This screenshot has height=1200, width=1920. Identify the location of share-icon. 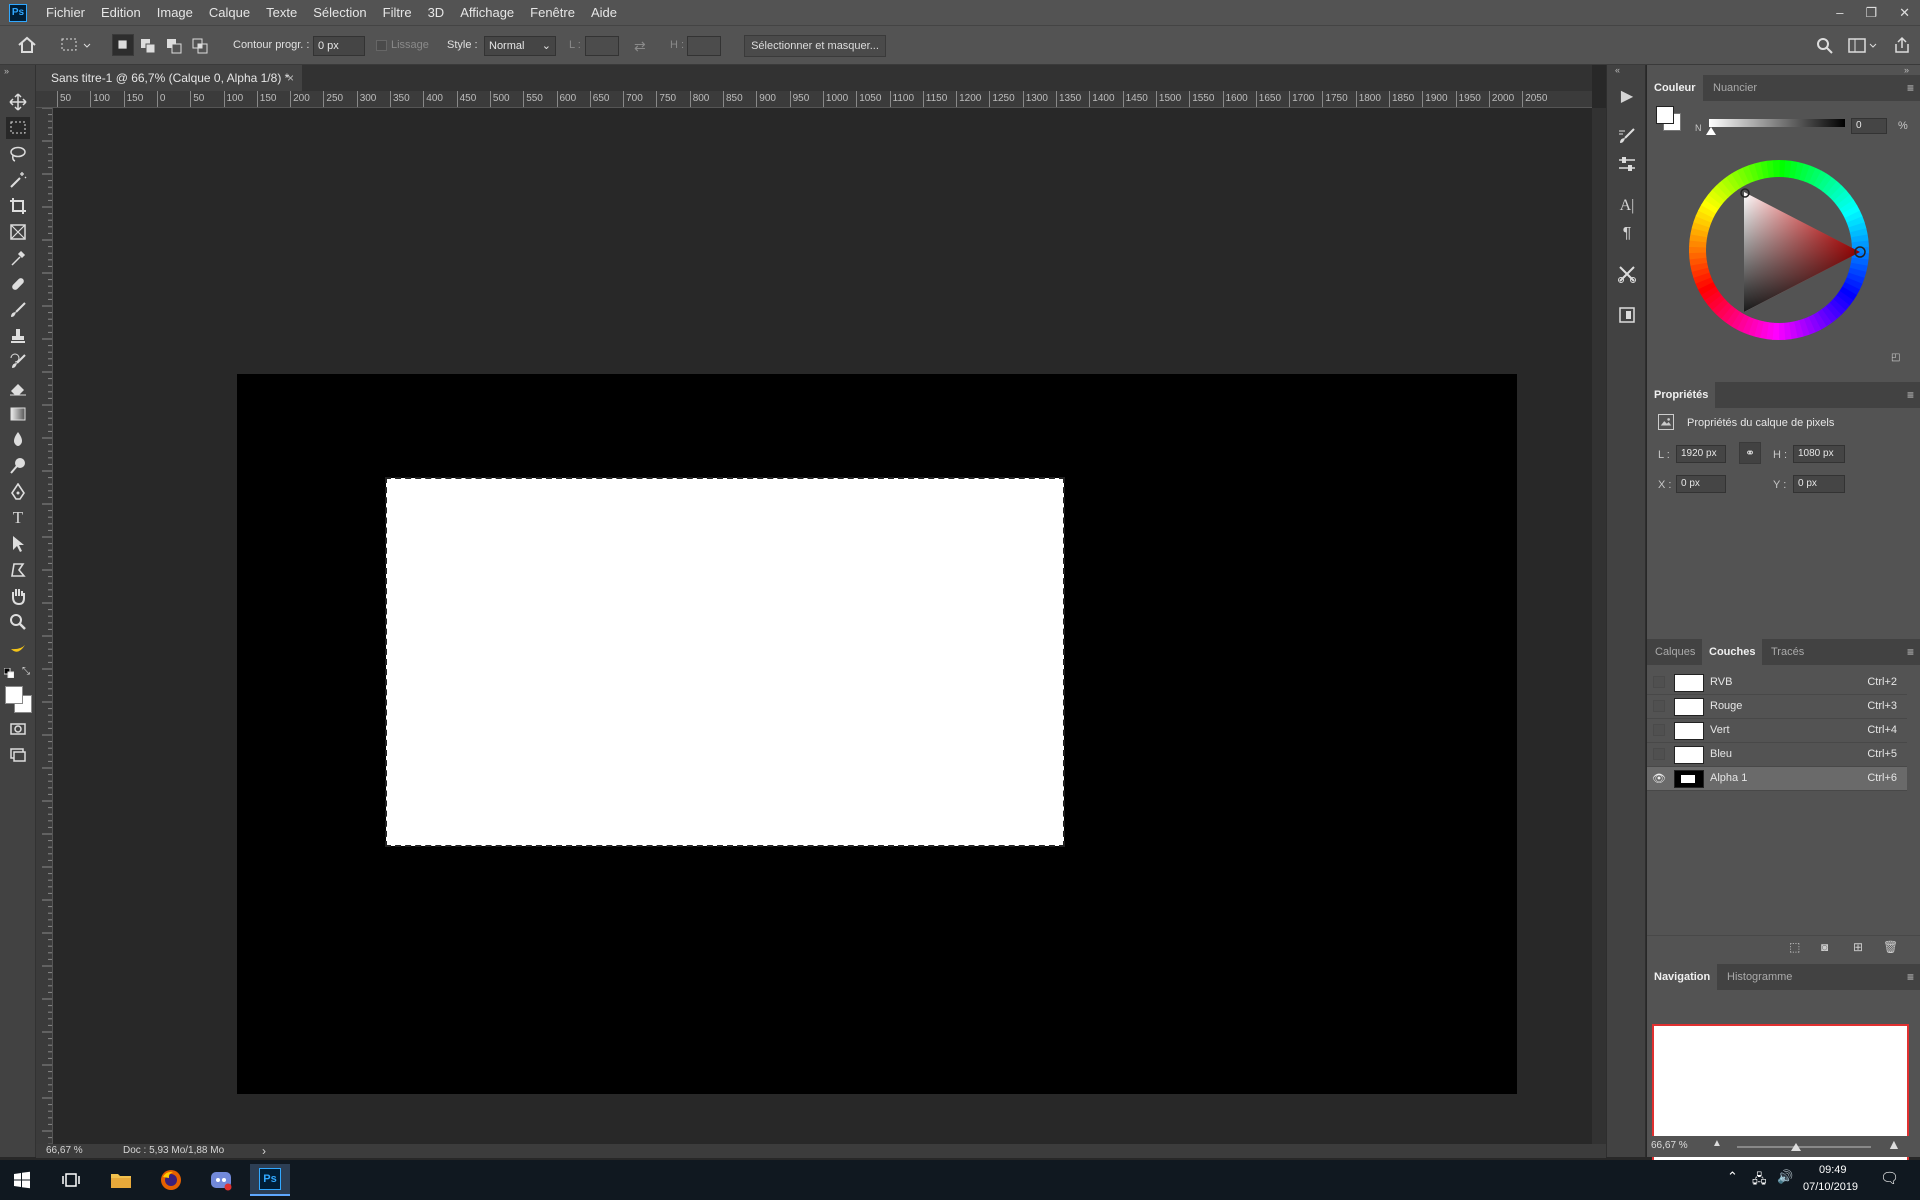
(1902, 45).